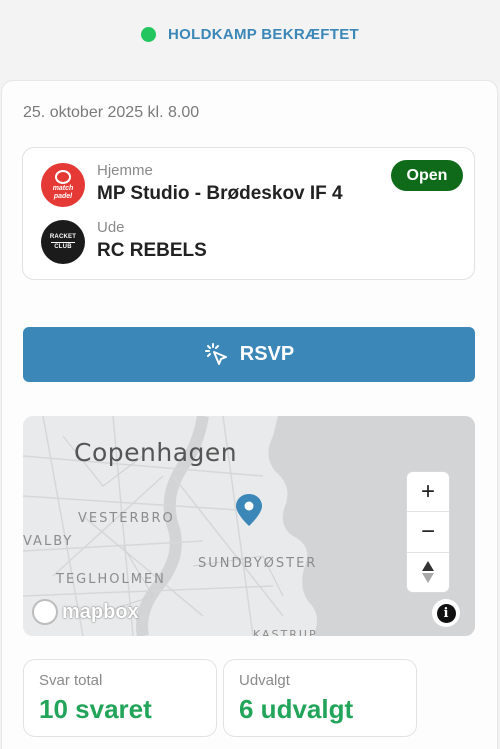 This screenshot has width=500, height=749. Describe the element at coordinates (95, 709) in the screenshot. I see `responses-total-value: 10 svaret` at that location.